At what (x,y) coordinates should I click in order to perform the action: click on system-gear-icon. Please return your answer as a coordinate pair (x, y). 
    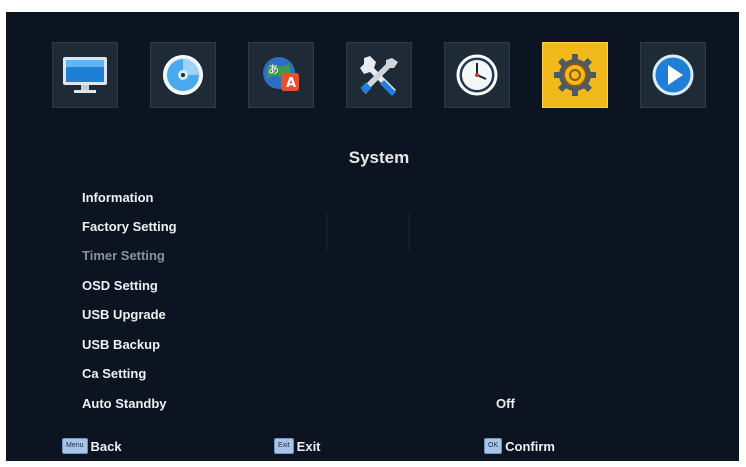
    Looking at the image, I should click on (575, 75).